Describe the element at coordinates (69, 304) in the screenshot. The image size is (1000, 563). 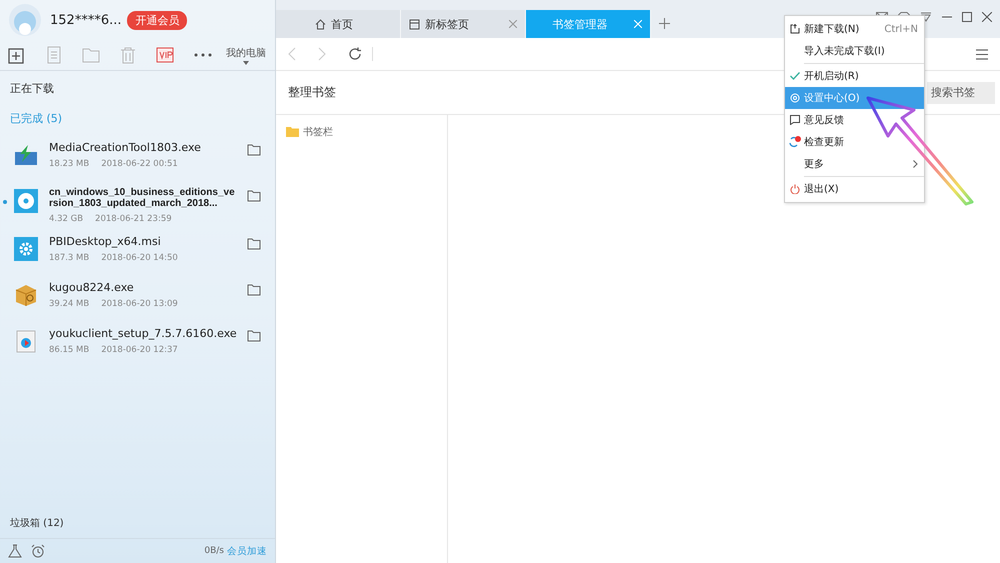
I see `file-size: 39.24 MB` at that location.